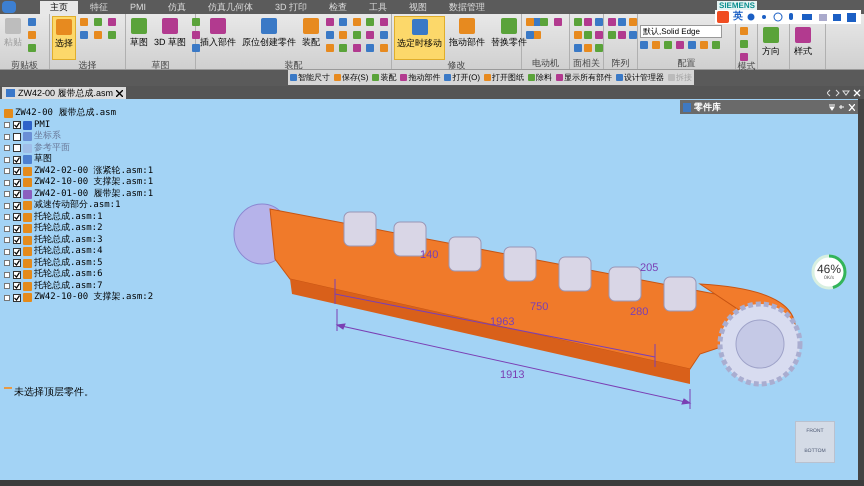 This screenshot has height=486, width=864. I want to click on ribbon-button: 装配, so click(311, 38).